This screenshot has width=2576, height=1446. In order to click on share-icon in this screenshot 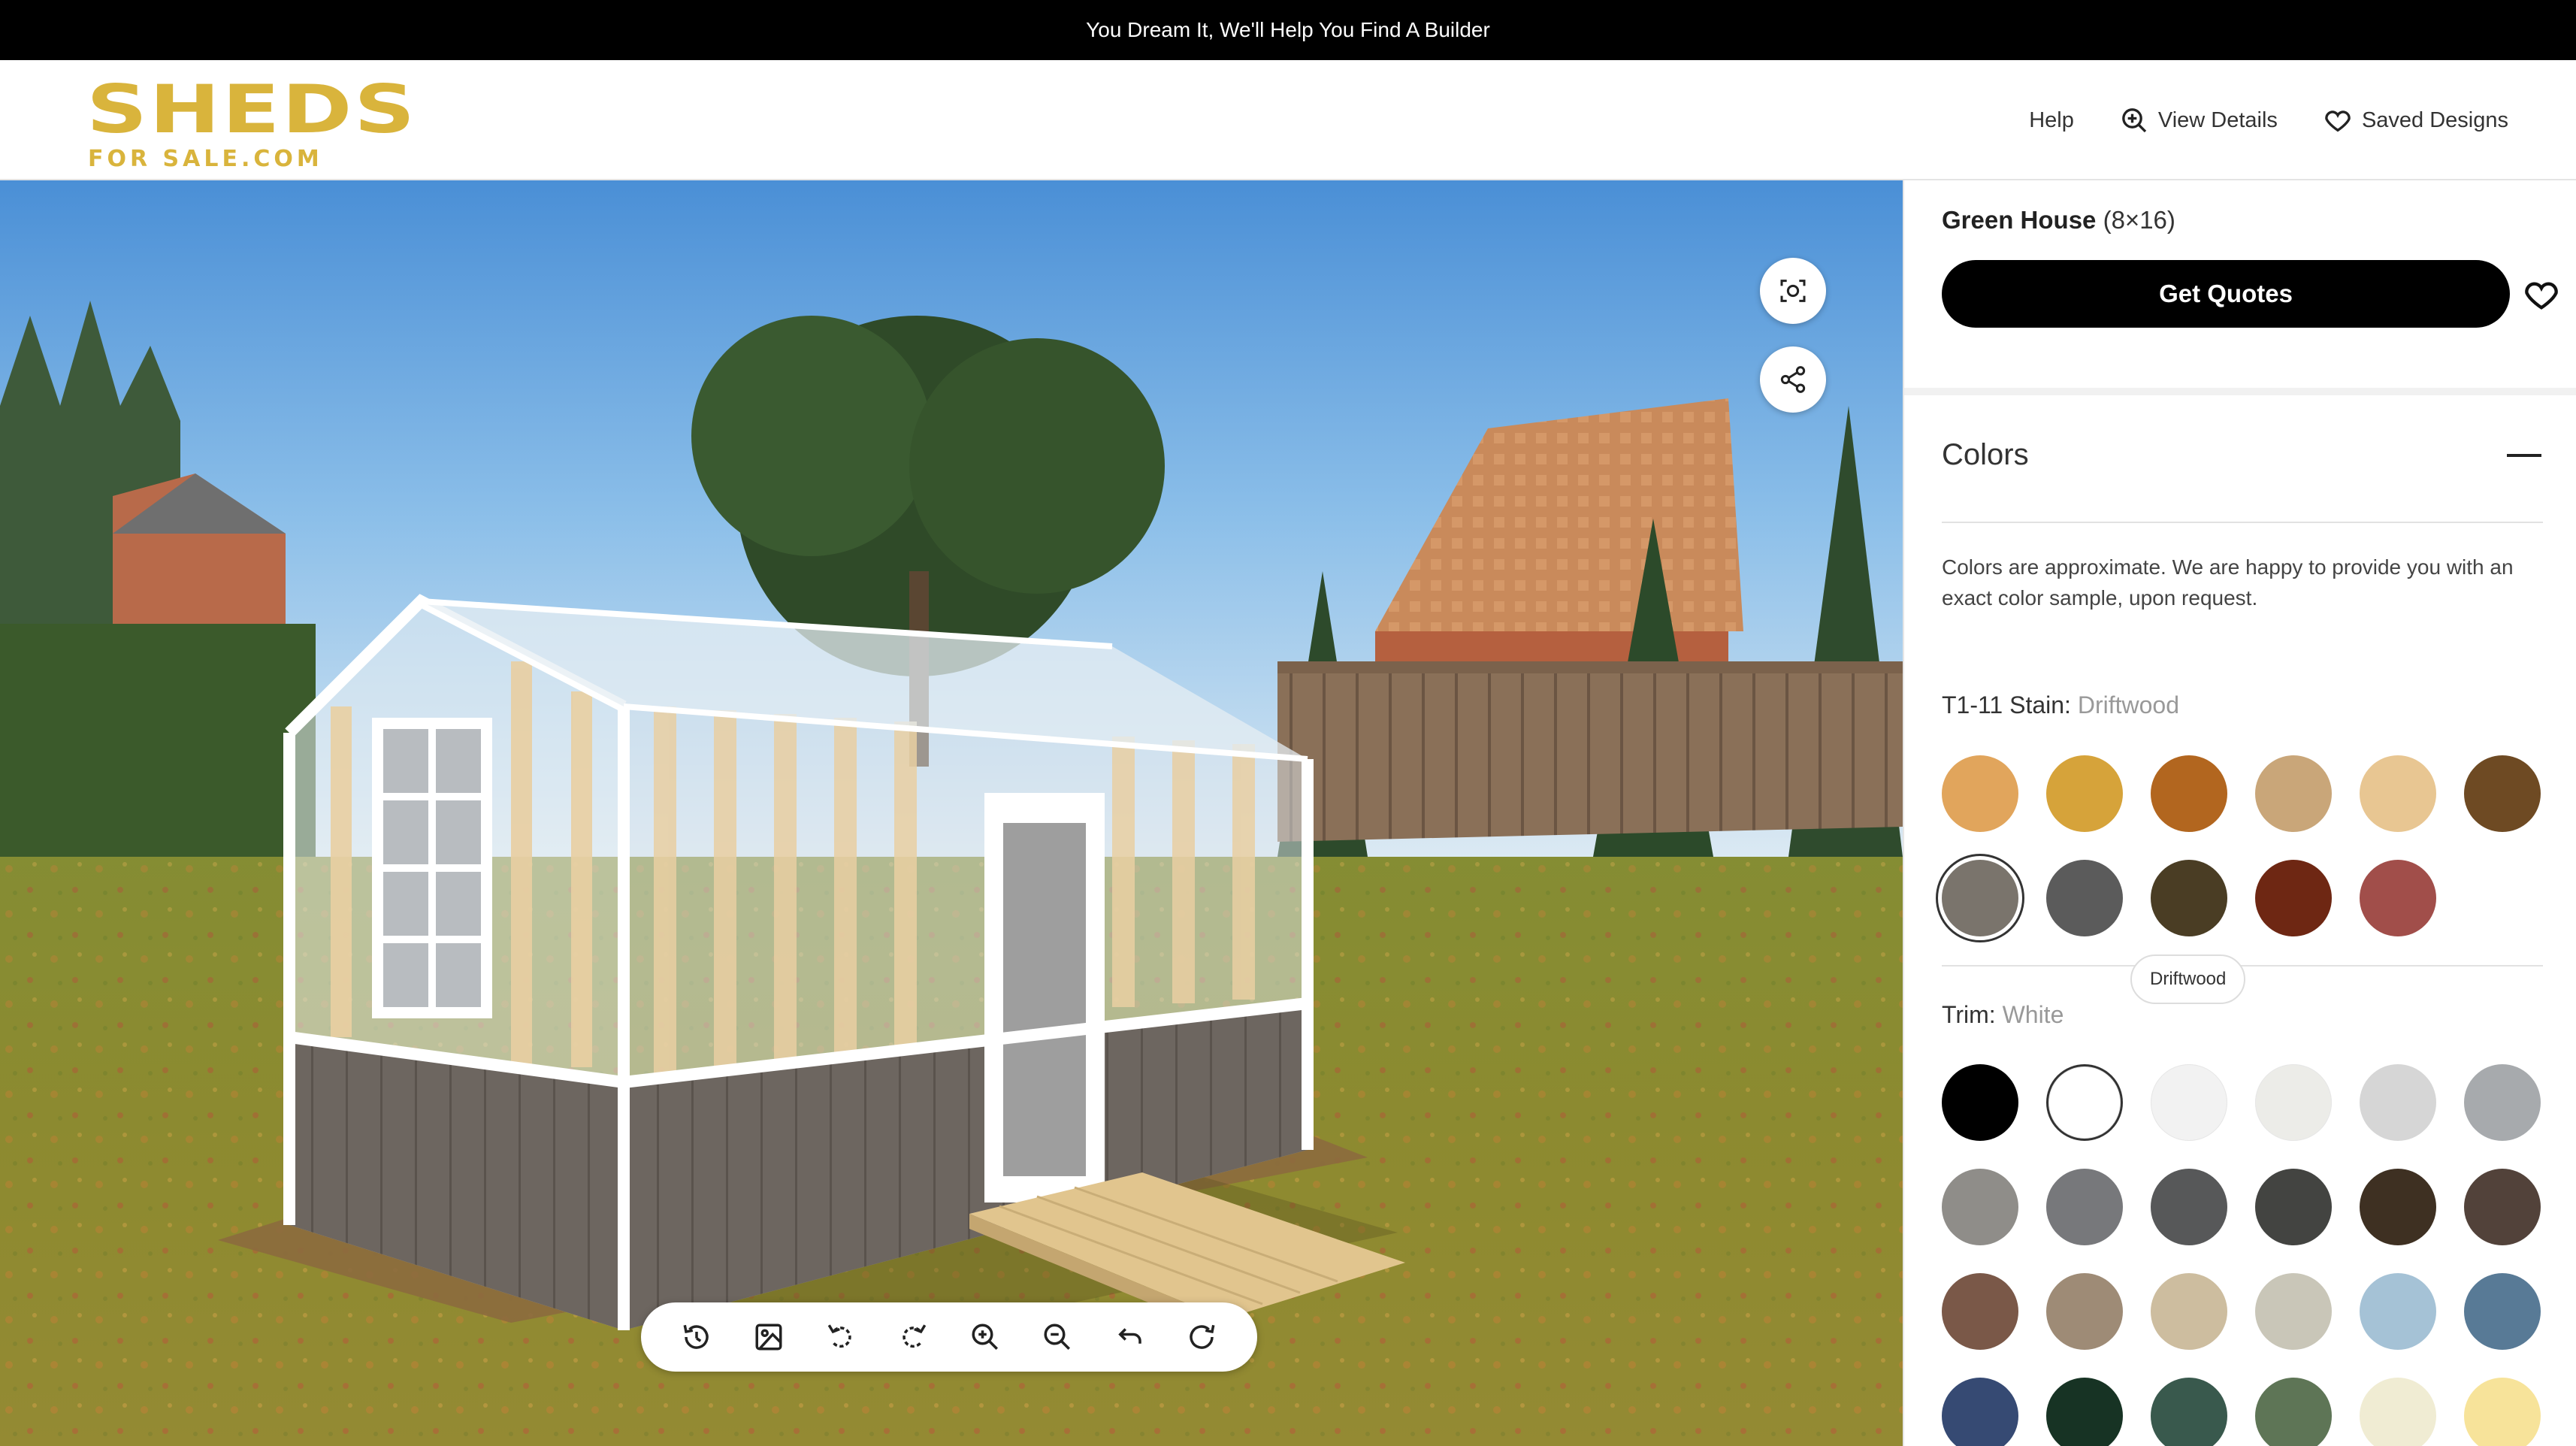, I will do `click(1793, 379)`.